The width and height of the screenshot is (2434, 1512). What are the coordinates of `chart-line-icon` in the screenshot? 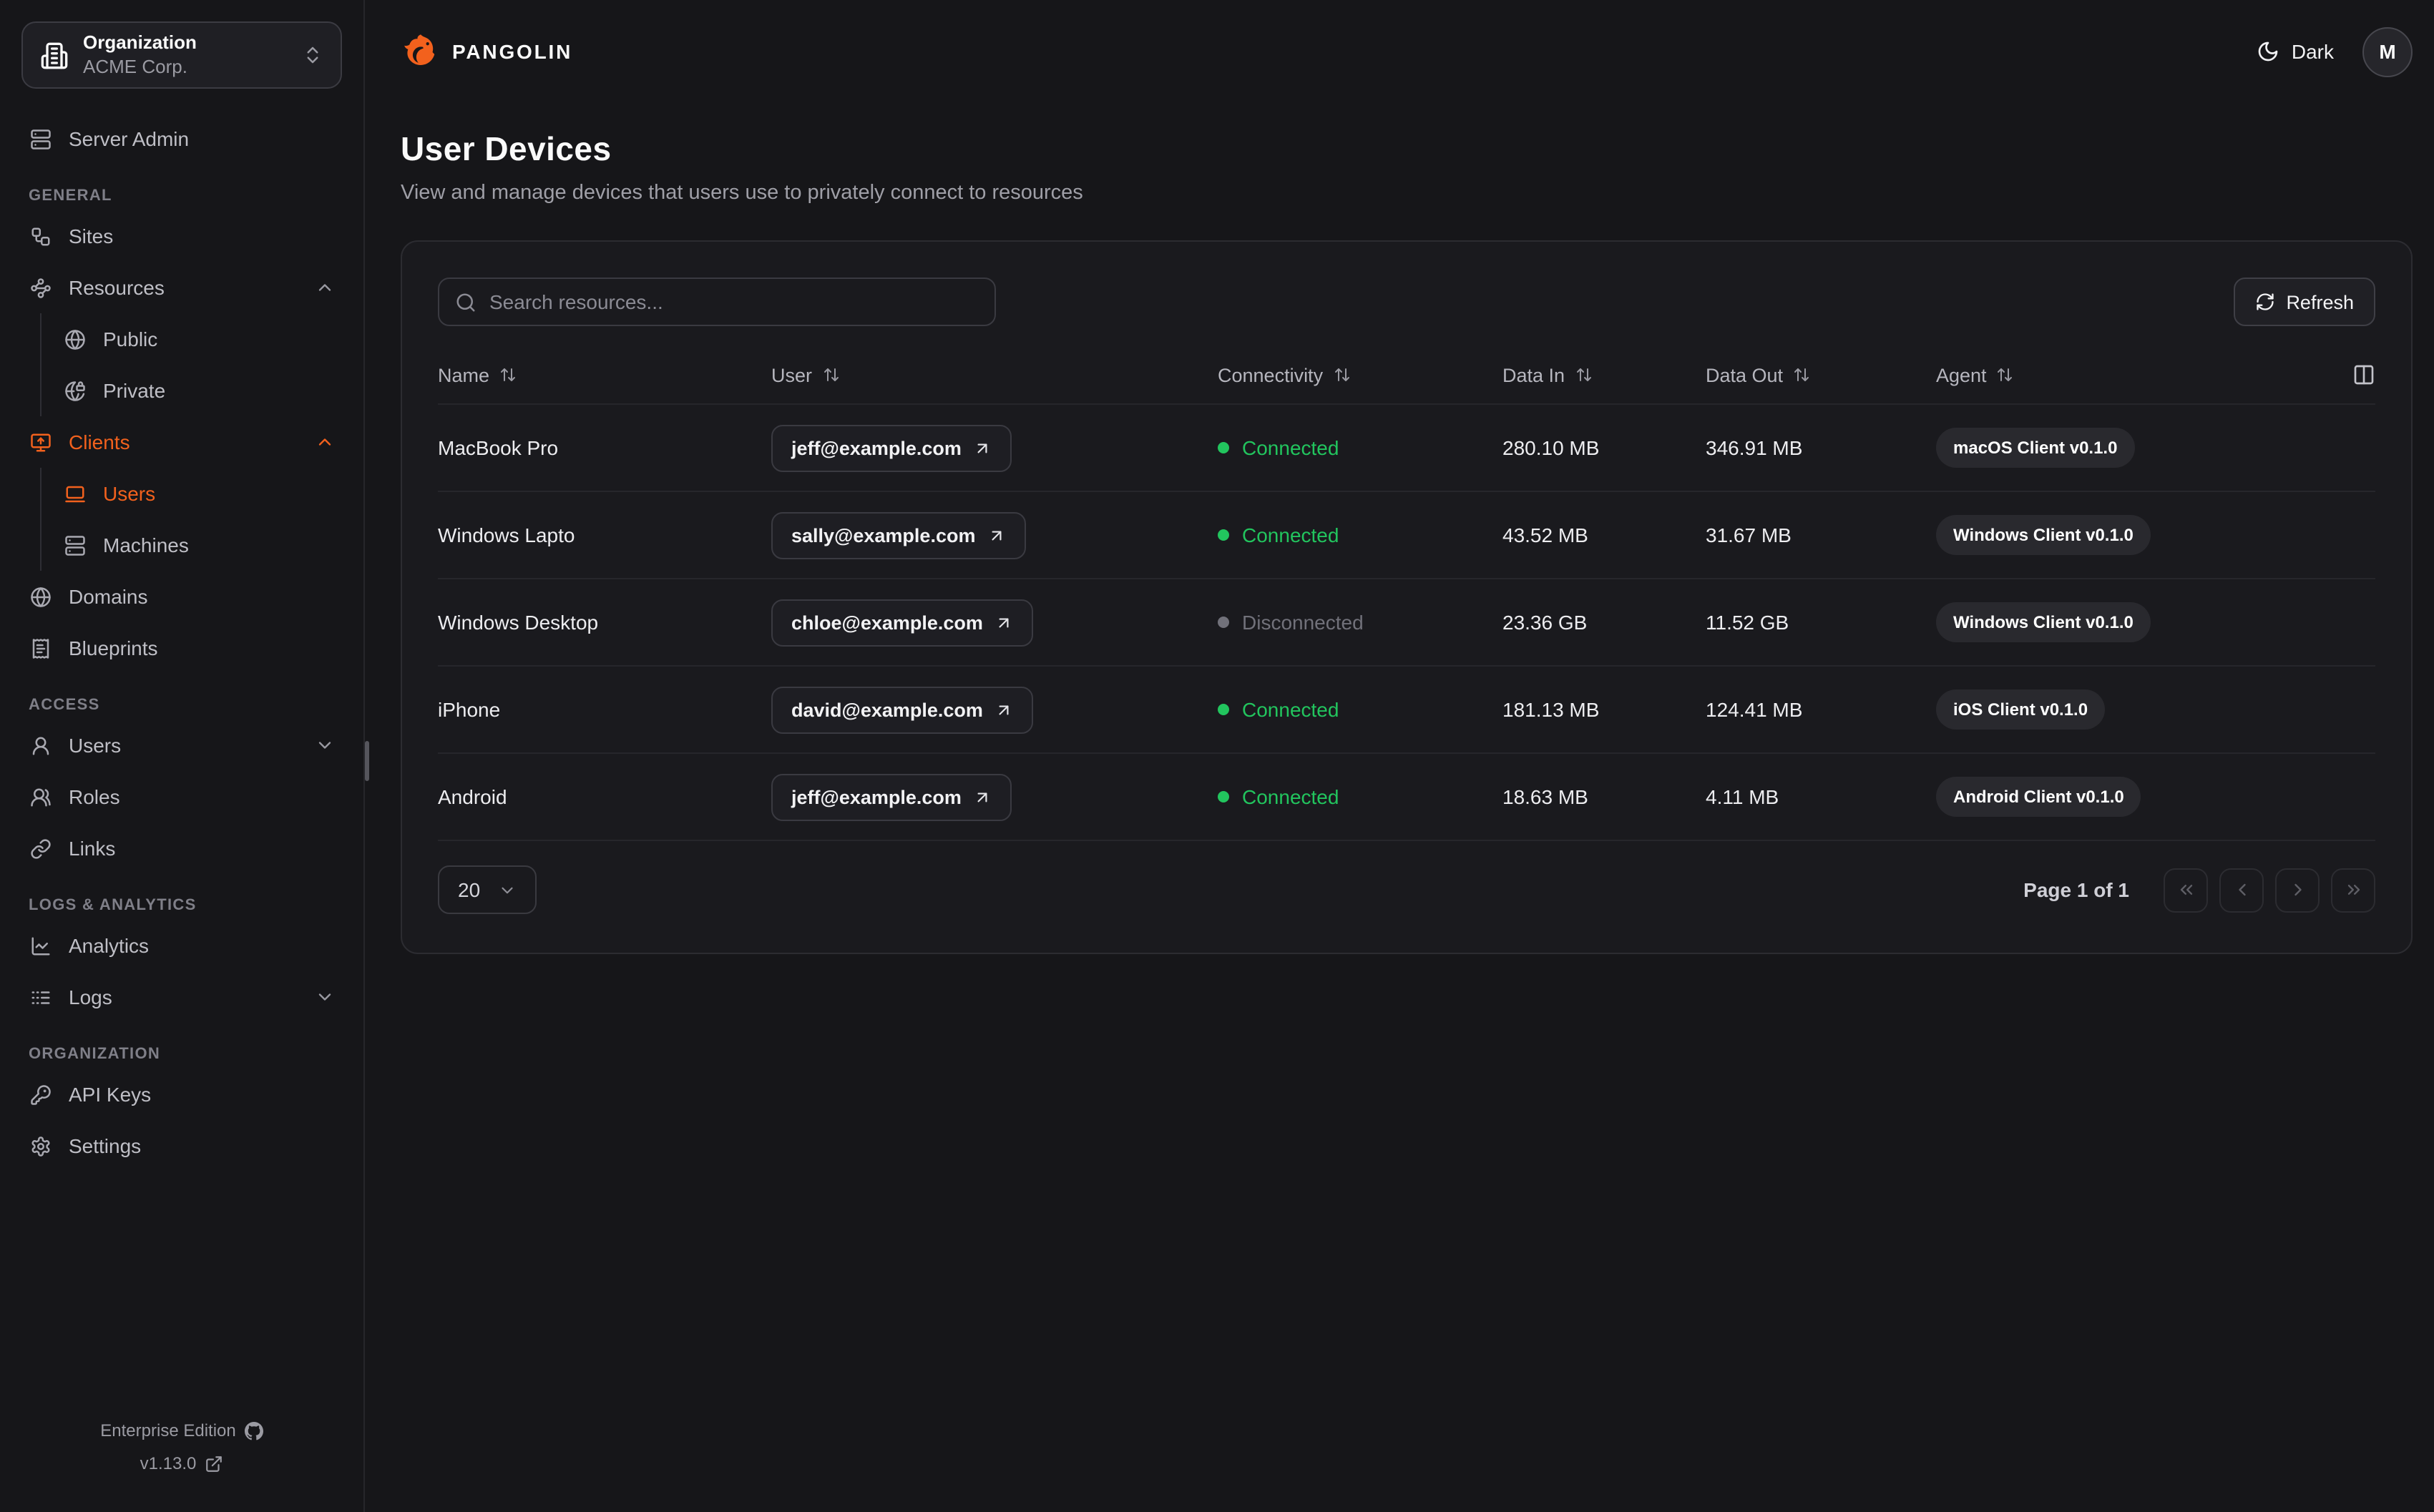 It's located at (40, 945).